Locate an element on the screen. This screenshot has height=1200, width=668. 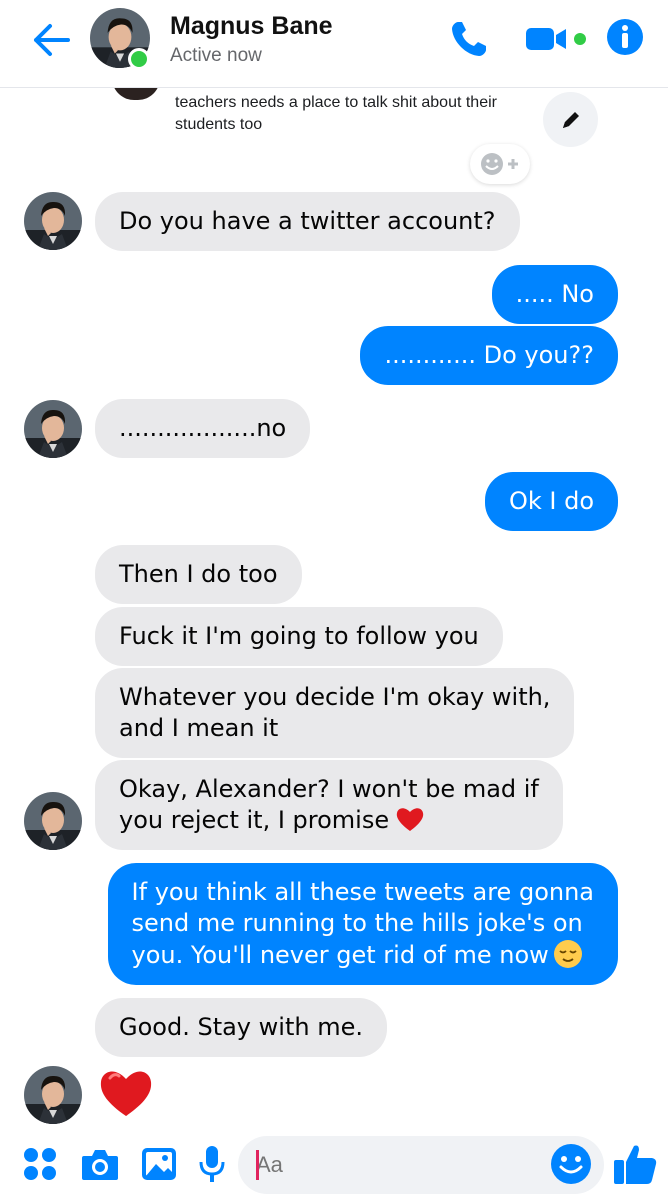
message-line: you reject it, I promise is located at coordinates (254, 820).